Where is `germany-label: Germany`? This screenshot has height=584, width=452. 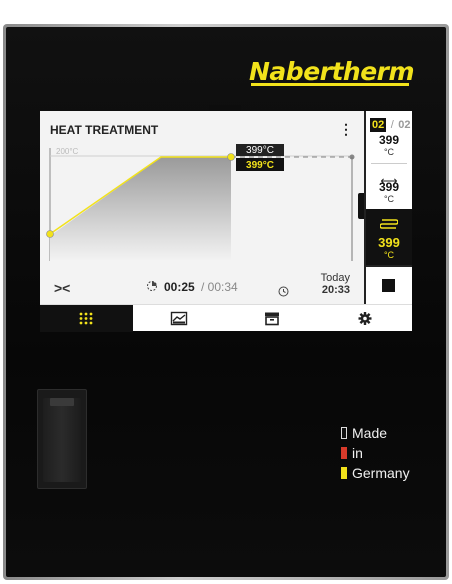 germany-label: Germany is located at coordinates (381, 473).